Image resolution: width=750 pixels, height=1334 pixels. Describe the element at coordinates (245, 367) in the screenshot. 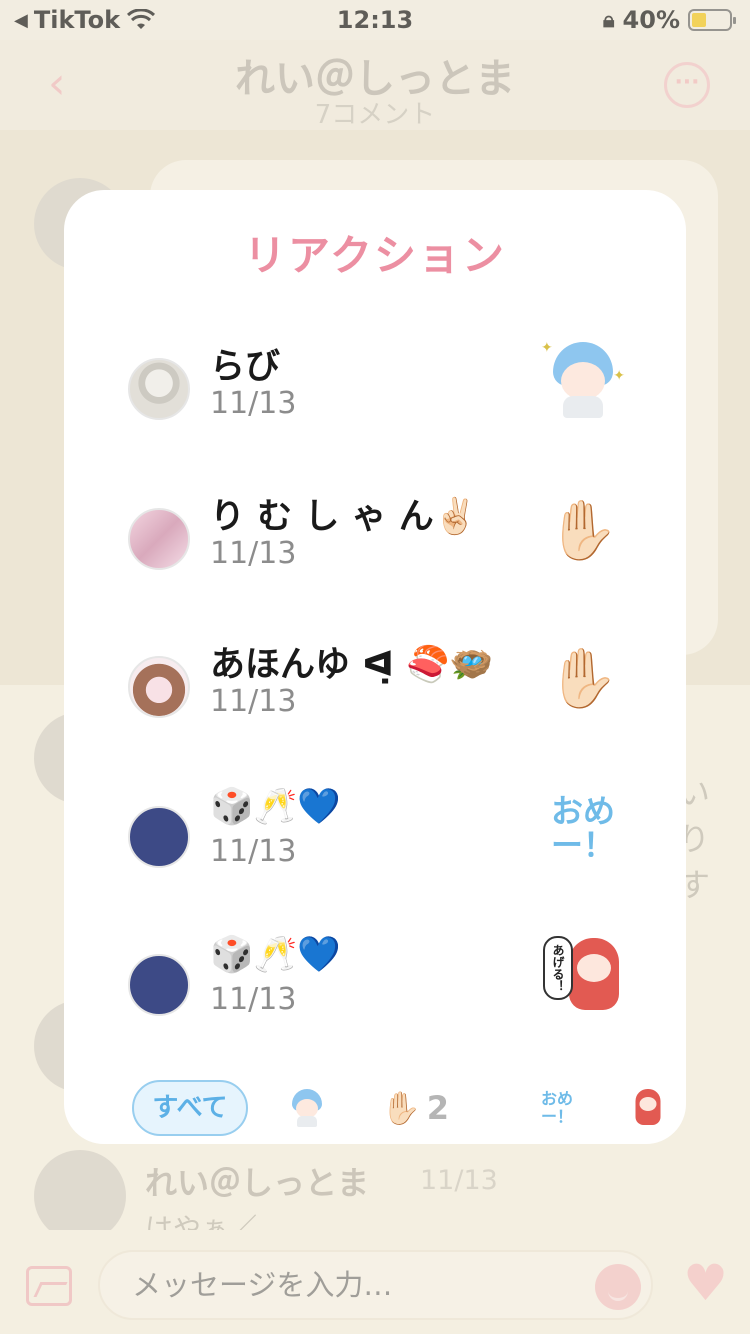

I see `reactor-name: らび` at that location.